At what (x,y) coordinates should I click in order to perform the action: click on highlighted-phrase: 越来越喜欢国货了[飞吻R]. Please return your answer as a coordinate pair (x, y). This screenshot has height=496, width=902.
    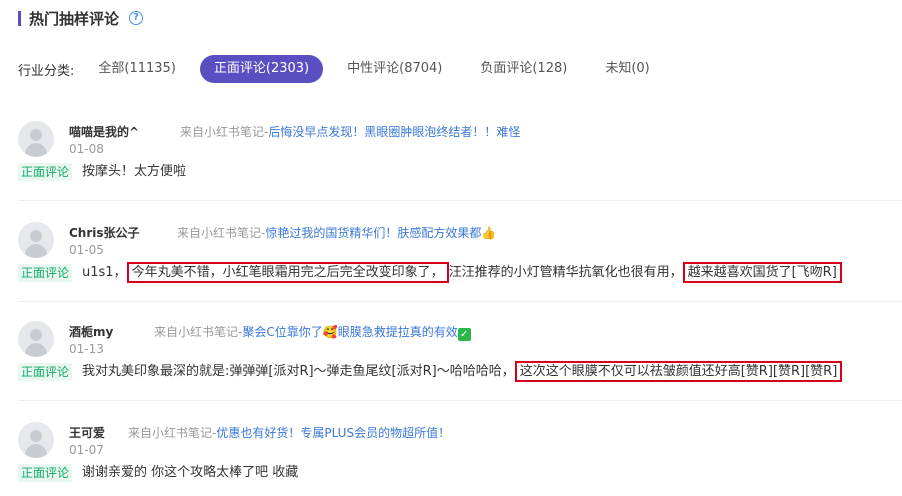
    Looking at the image, I should click on (762, 272).